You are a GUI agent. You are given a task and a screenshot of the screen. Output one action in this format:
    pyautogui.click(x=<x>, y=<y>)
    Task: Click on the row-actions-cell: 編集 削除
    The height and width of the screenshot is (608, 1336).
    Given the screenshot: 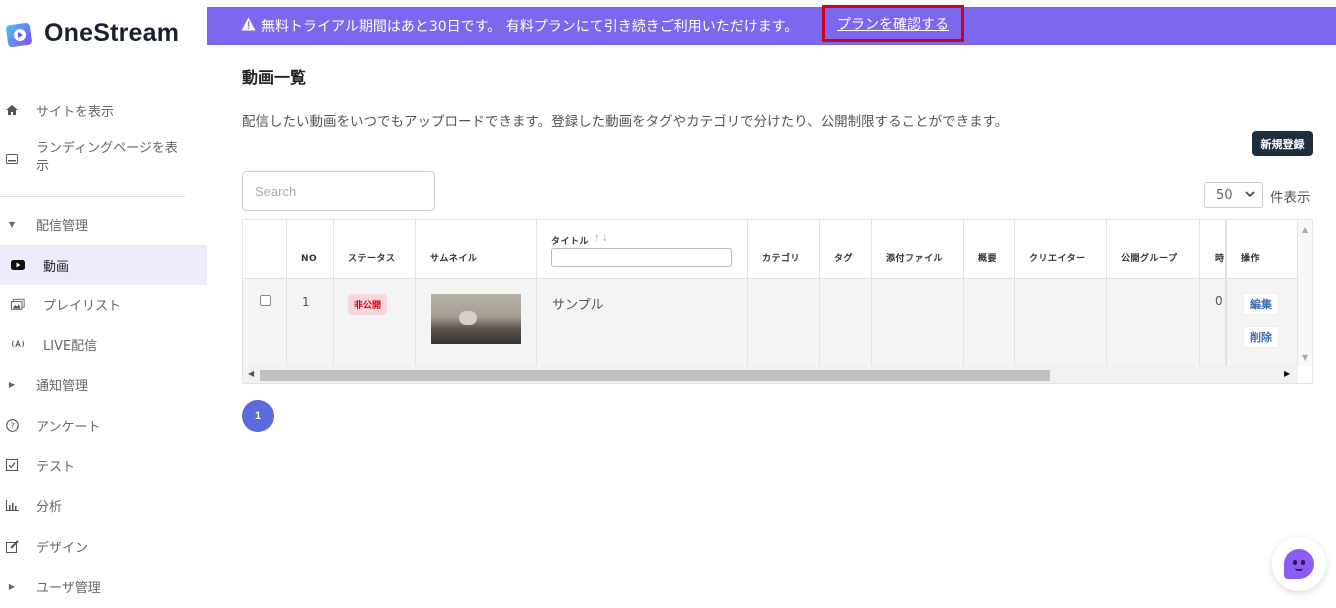 What is the action you would take?
    pyautogui.click(x=1262, y=323)
    